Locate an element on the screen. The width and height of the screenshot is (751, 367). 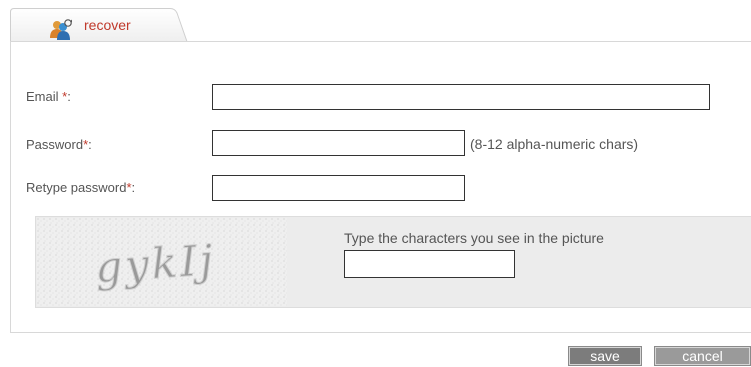
retype-password-label-suffix: : is located at coordinates (133, 187).